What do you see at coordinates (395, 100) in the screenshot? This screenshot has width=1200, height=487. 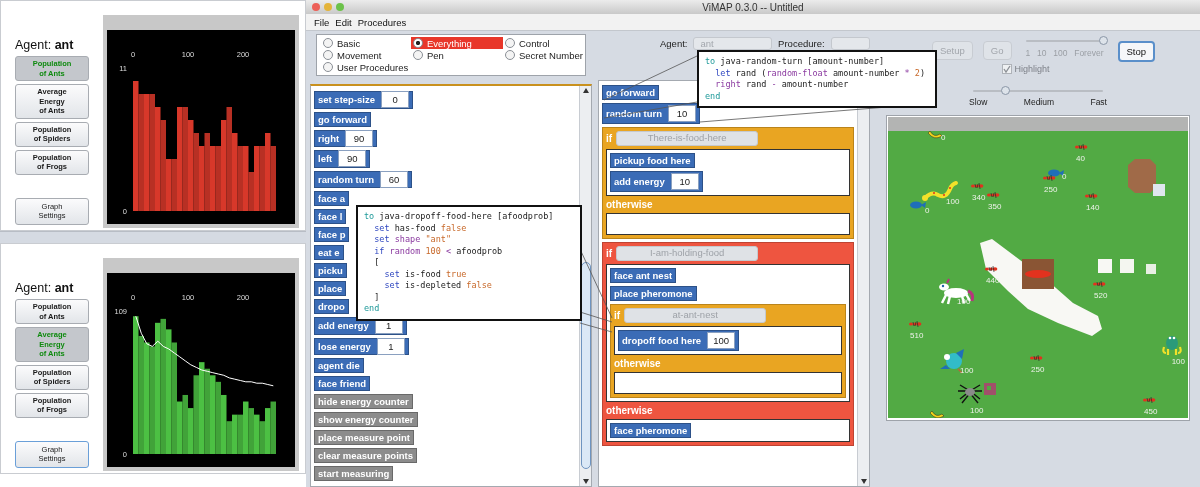 I see `number-field: 0` at bounding box center [395, 100].